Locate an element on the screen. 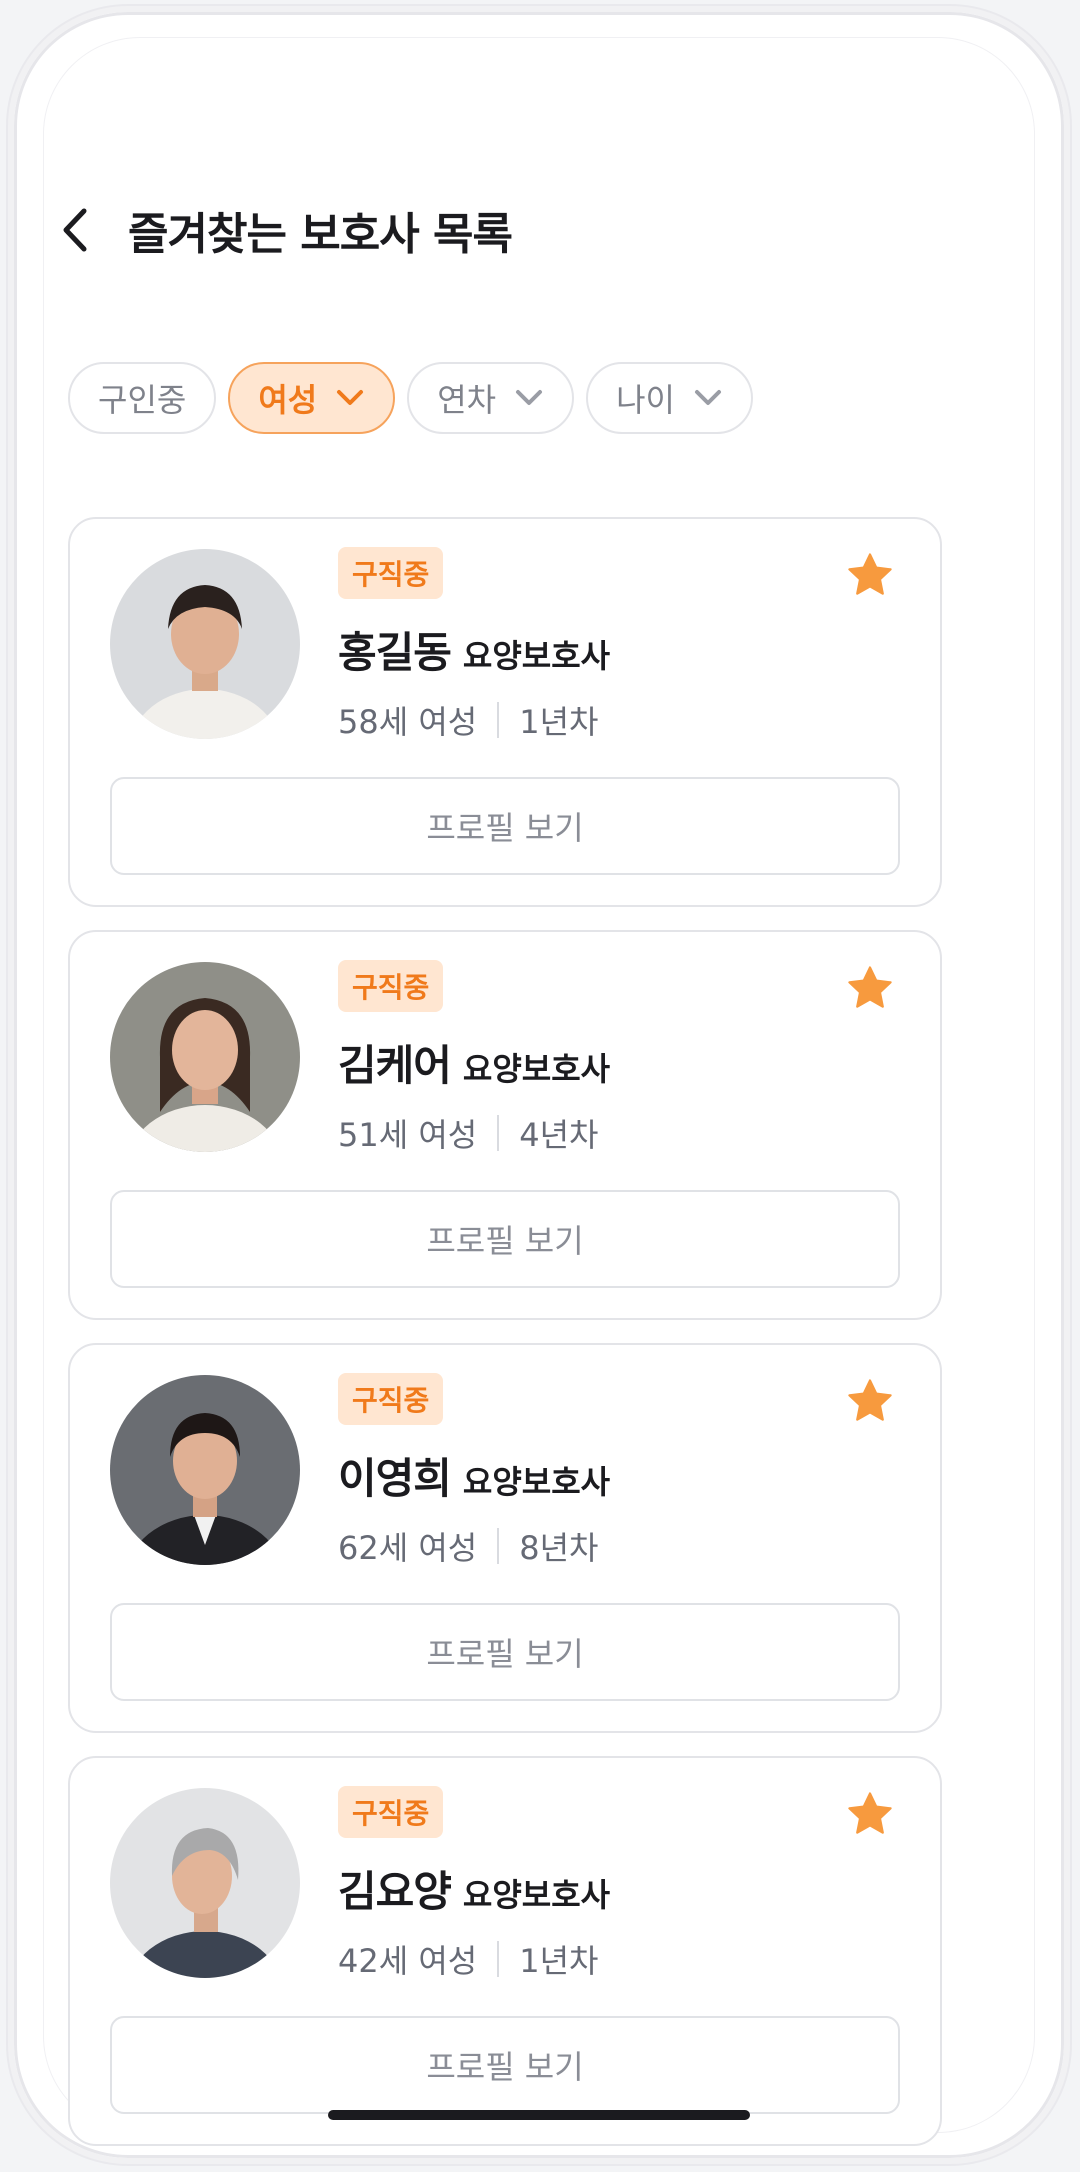 The image size is (1080, 2172). filter-bar: 구인중 여성 연차 나이 is located at coordinates (410, 398).